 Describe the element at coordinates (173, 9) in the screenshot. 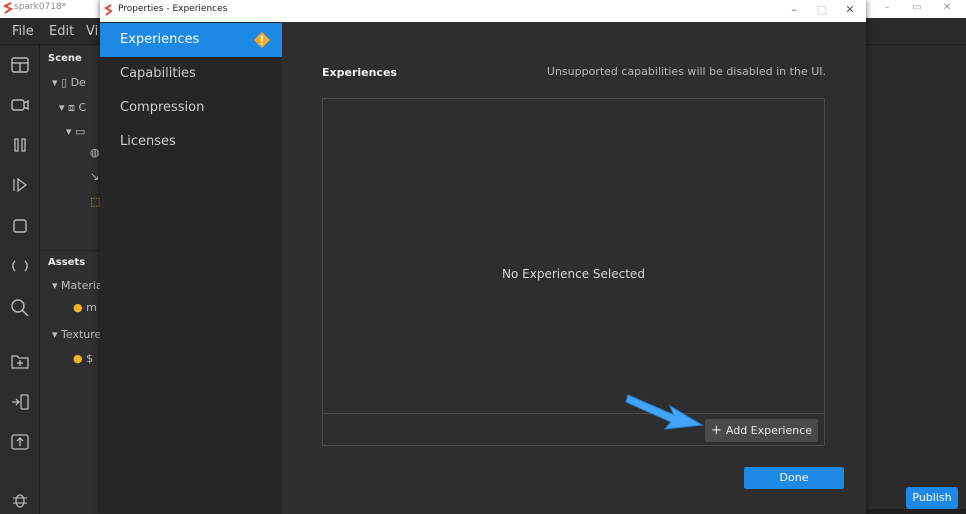

I see `dialog-title: Properties - Experiences` at that location.